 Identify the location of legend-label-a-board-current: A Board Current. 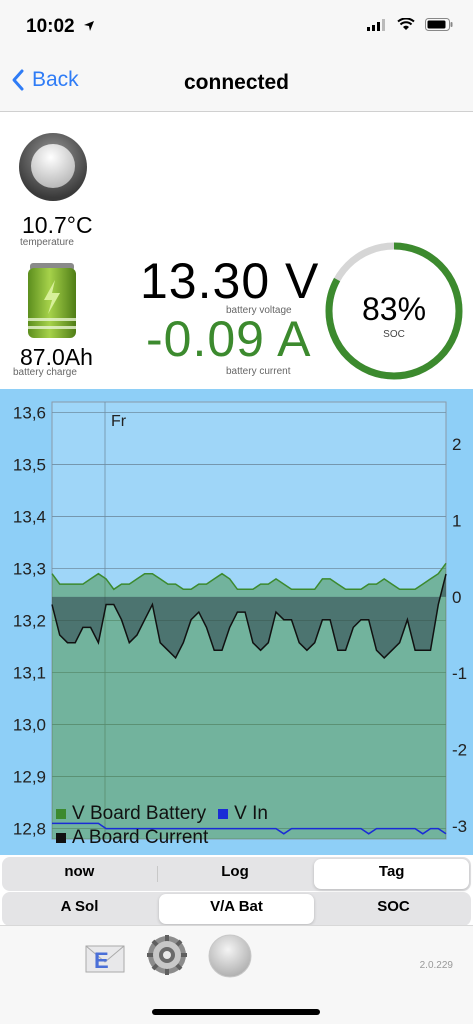
(140, 837).